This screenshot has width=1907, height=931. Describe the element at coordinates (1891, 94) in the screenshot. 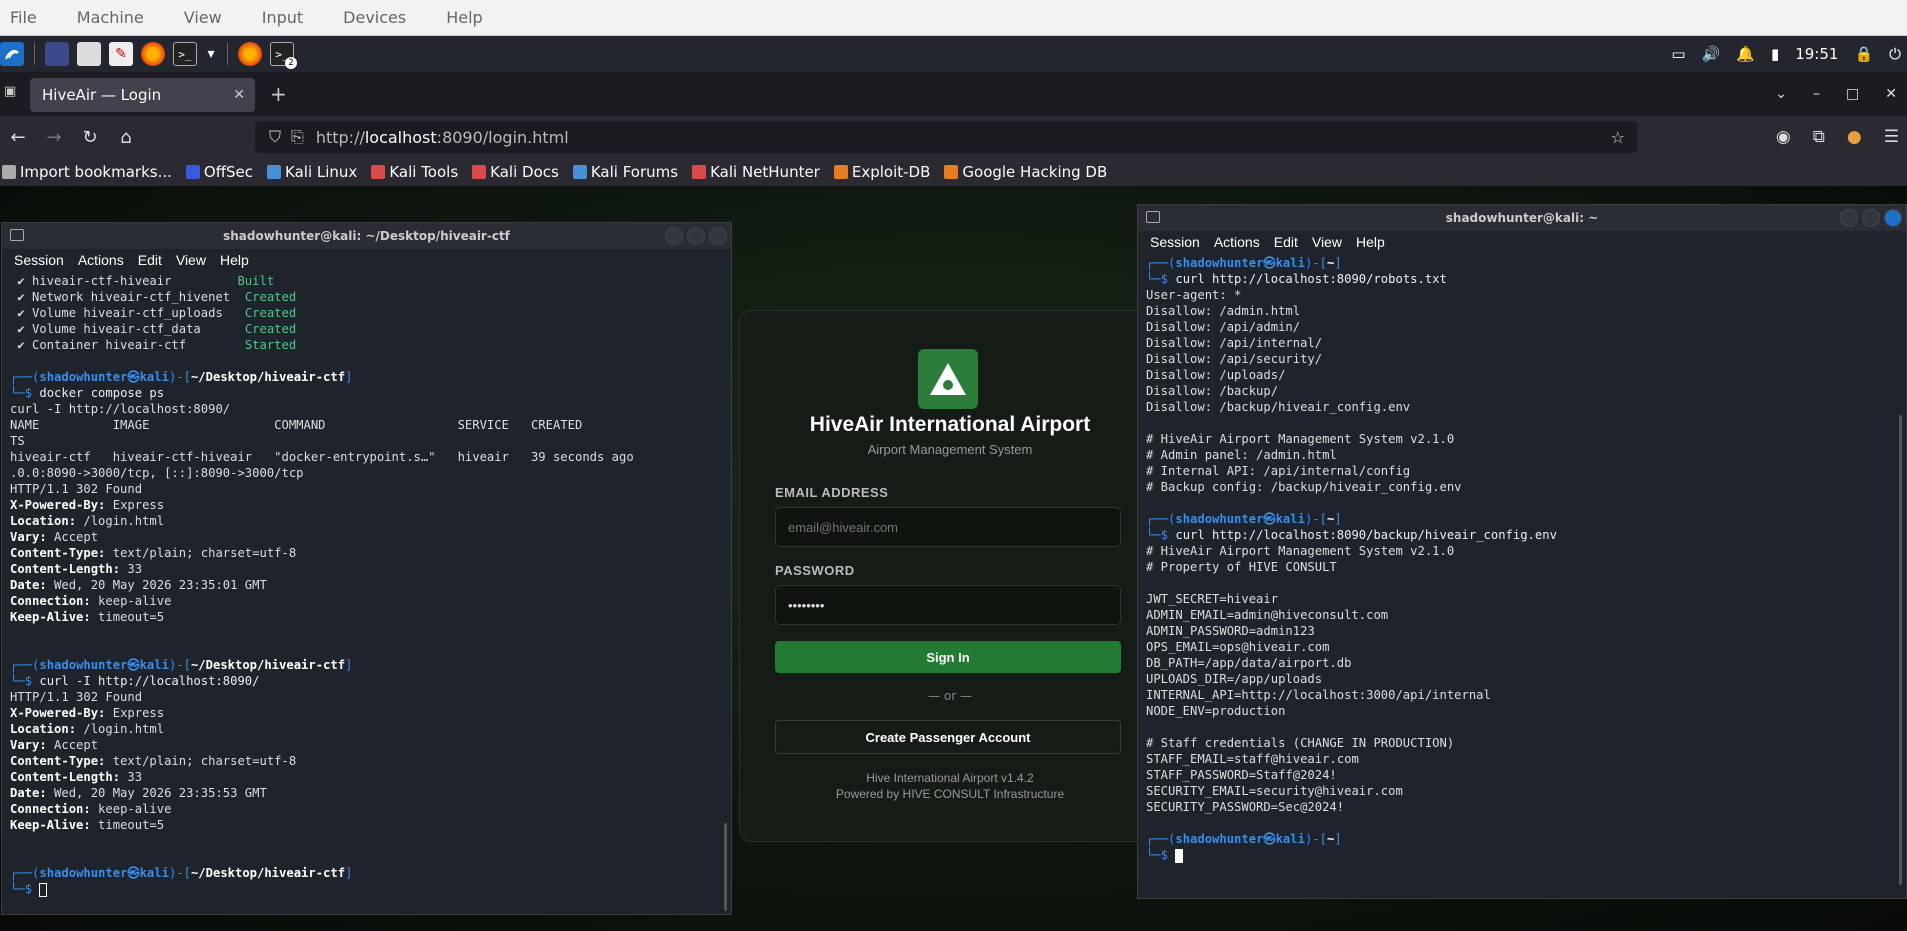

I see `close-window-icon: ✕` at that location.